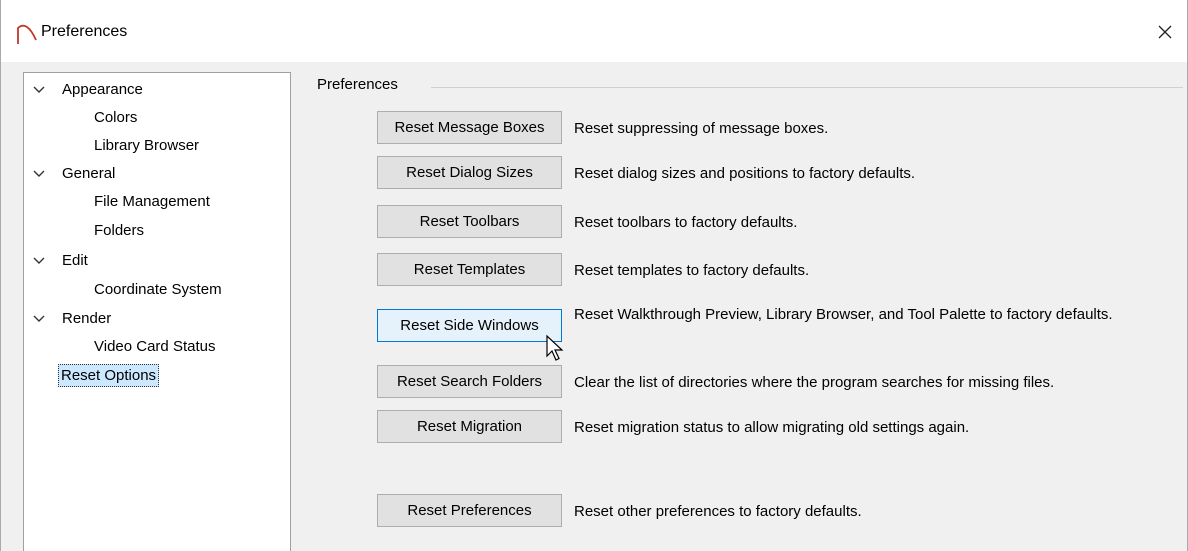 Image resolution: width=1188 pixels, height=551 pixels. What do you see at coordinates (469, 127) in the screenshot?
I see `reset-message-boxes-button: Reset Message Boxes` at bounding box center [469, 127].